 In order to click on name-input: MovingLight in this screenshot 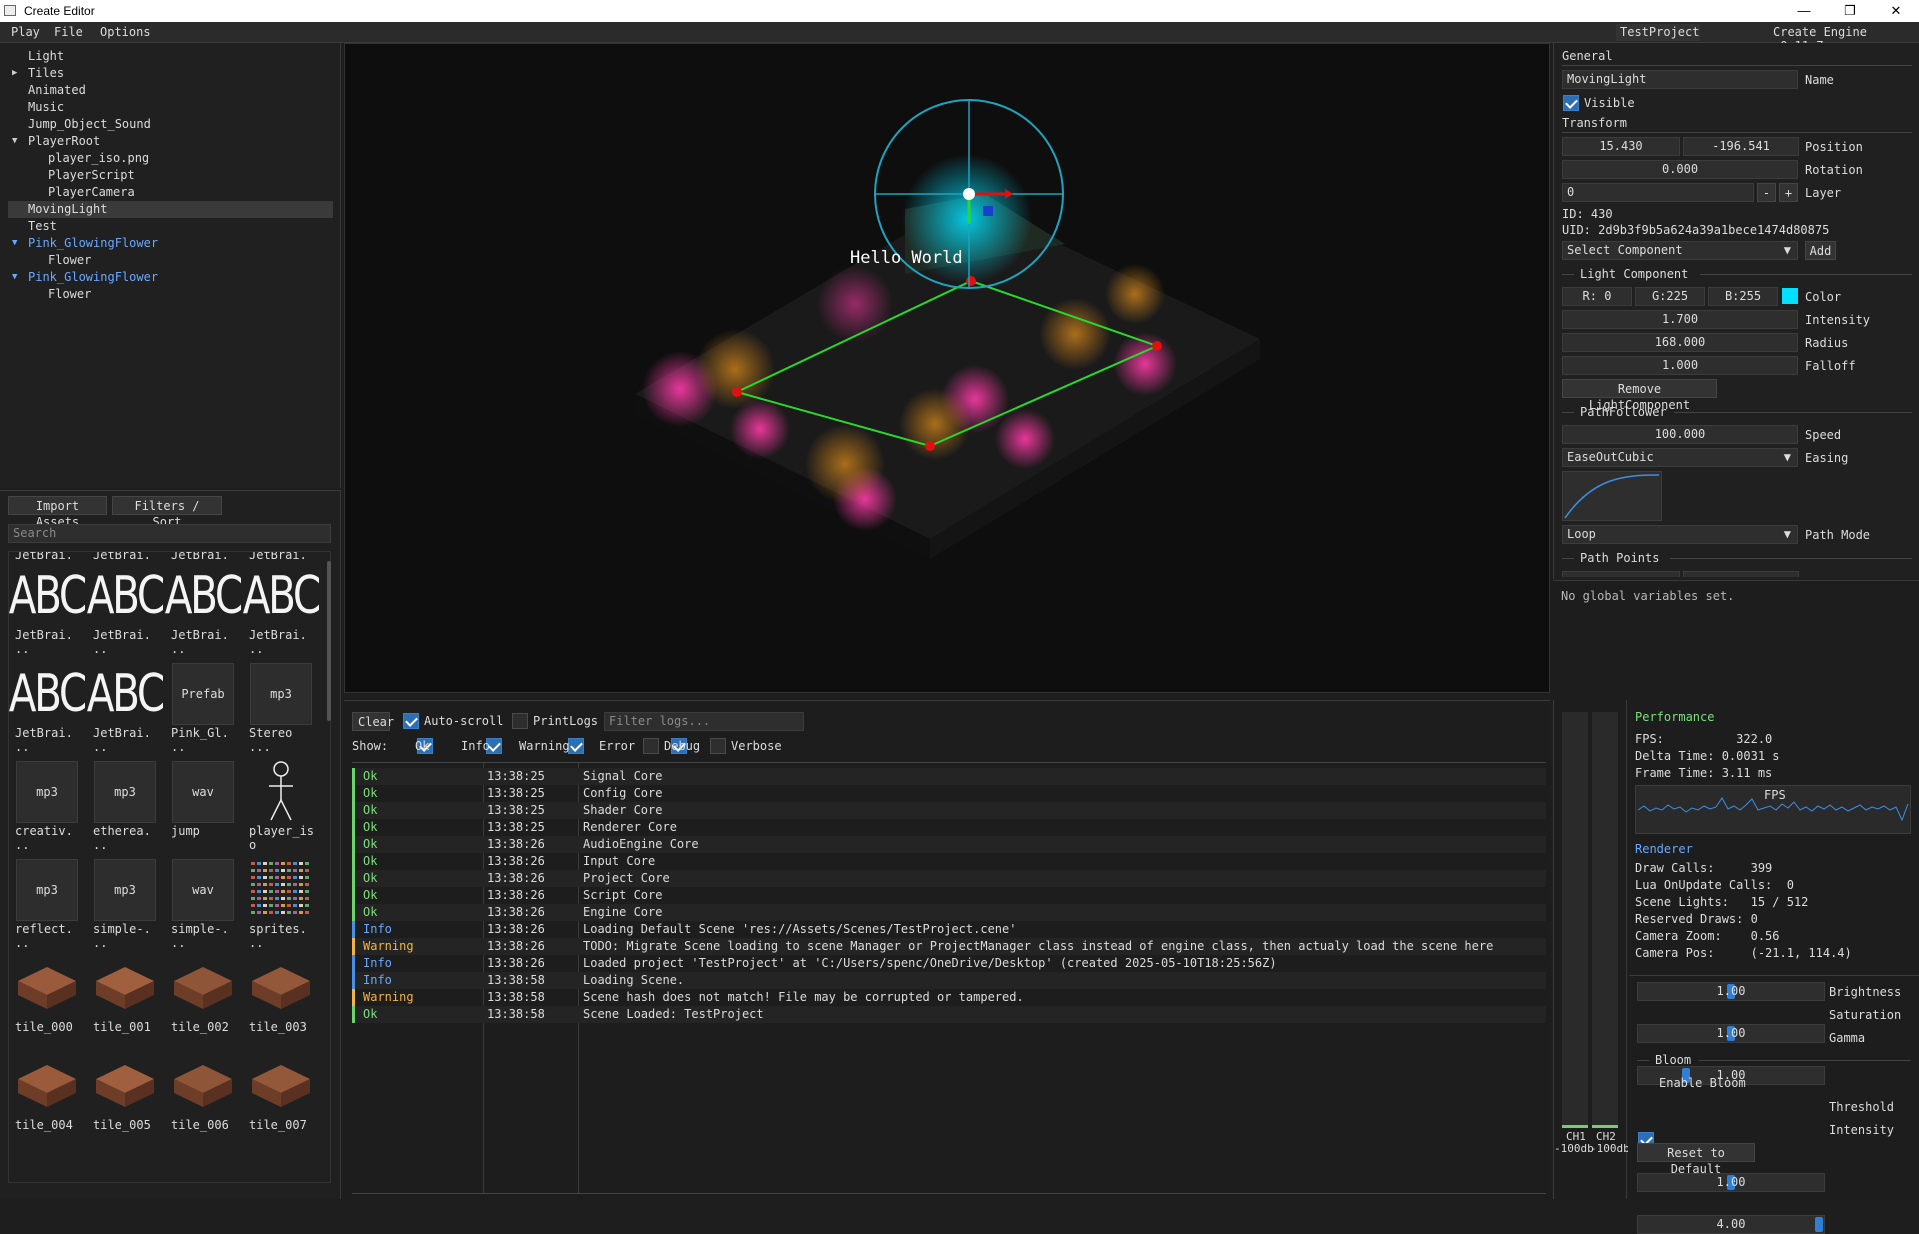, I will do `click(1680, 79)`.